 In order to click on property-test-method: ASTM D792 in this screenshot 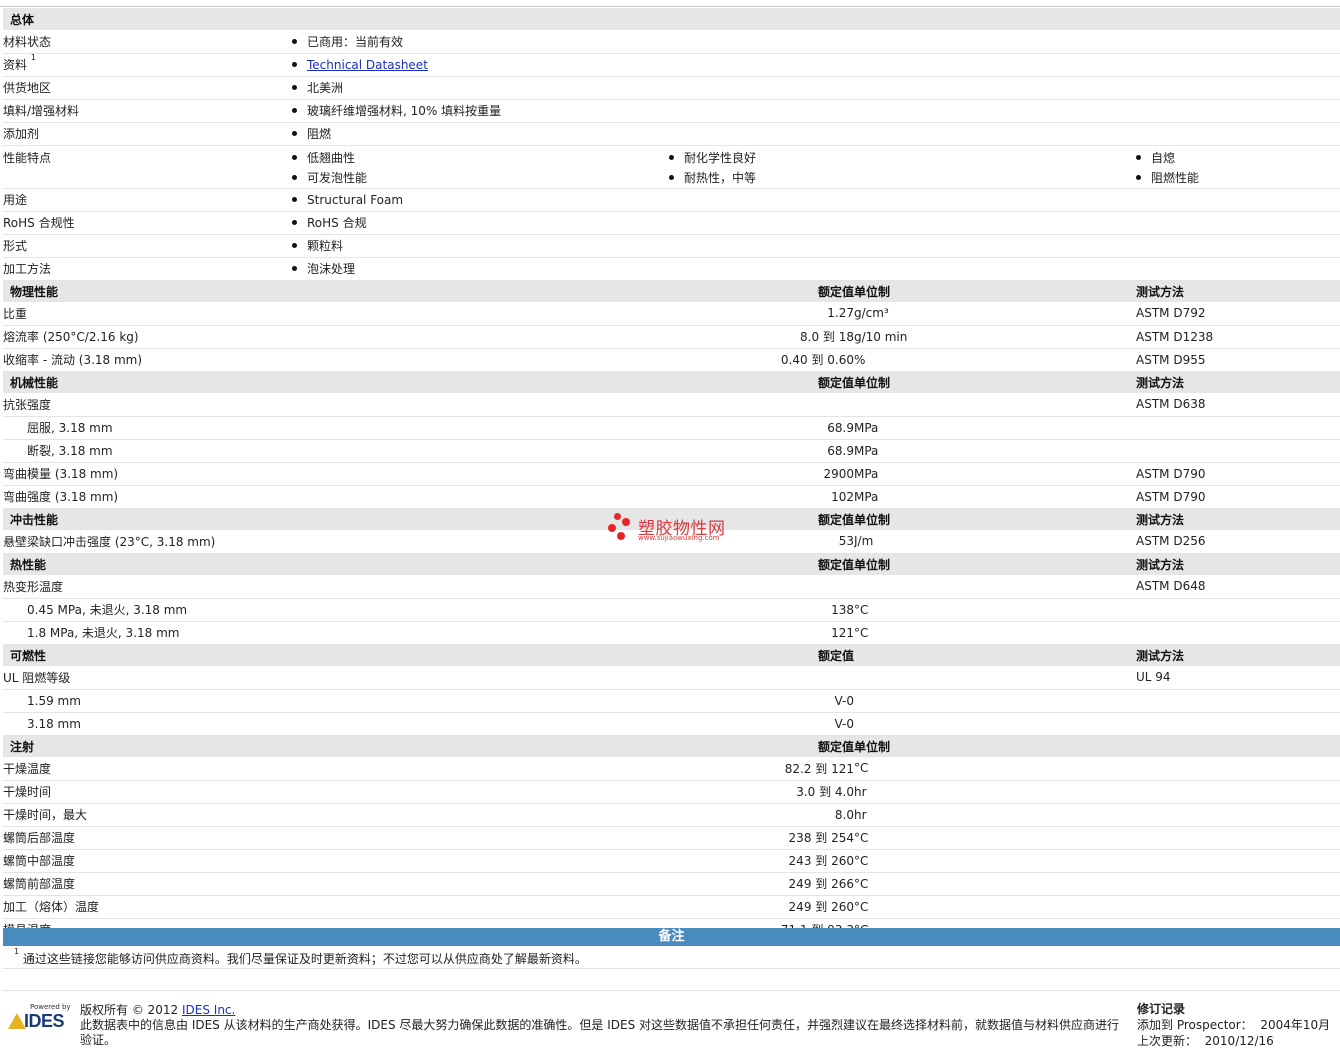, I will do `click(1238, 314)`.